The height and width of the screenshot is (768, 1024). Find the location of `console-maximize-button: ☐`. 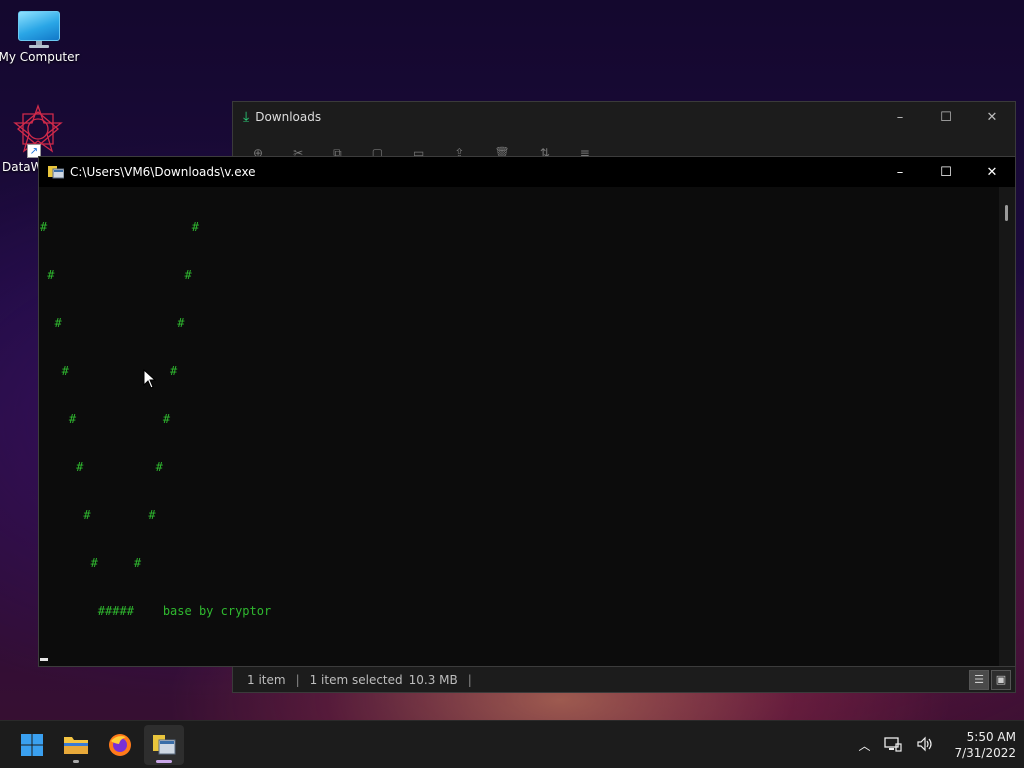

console-maximize-button: ☐ is located at coordinates (946, 172).